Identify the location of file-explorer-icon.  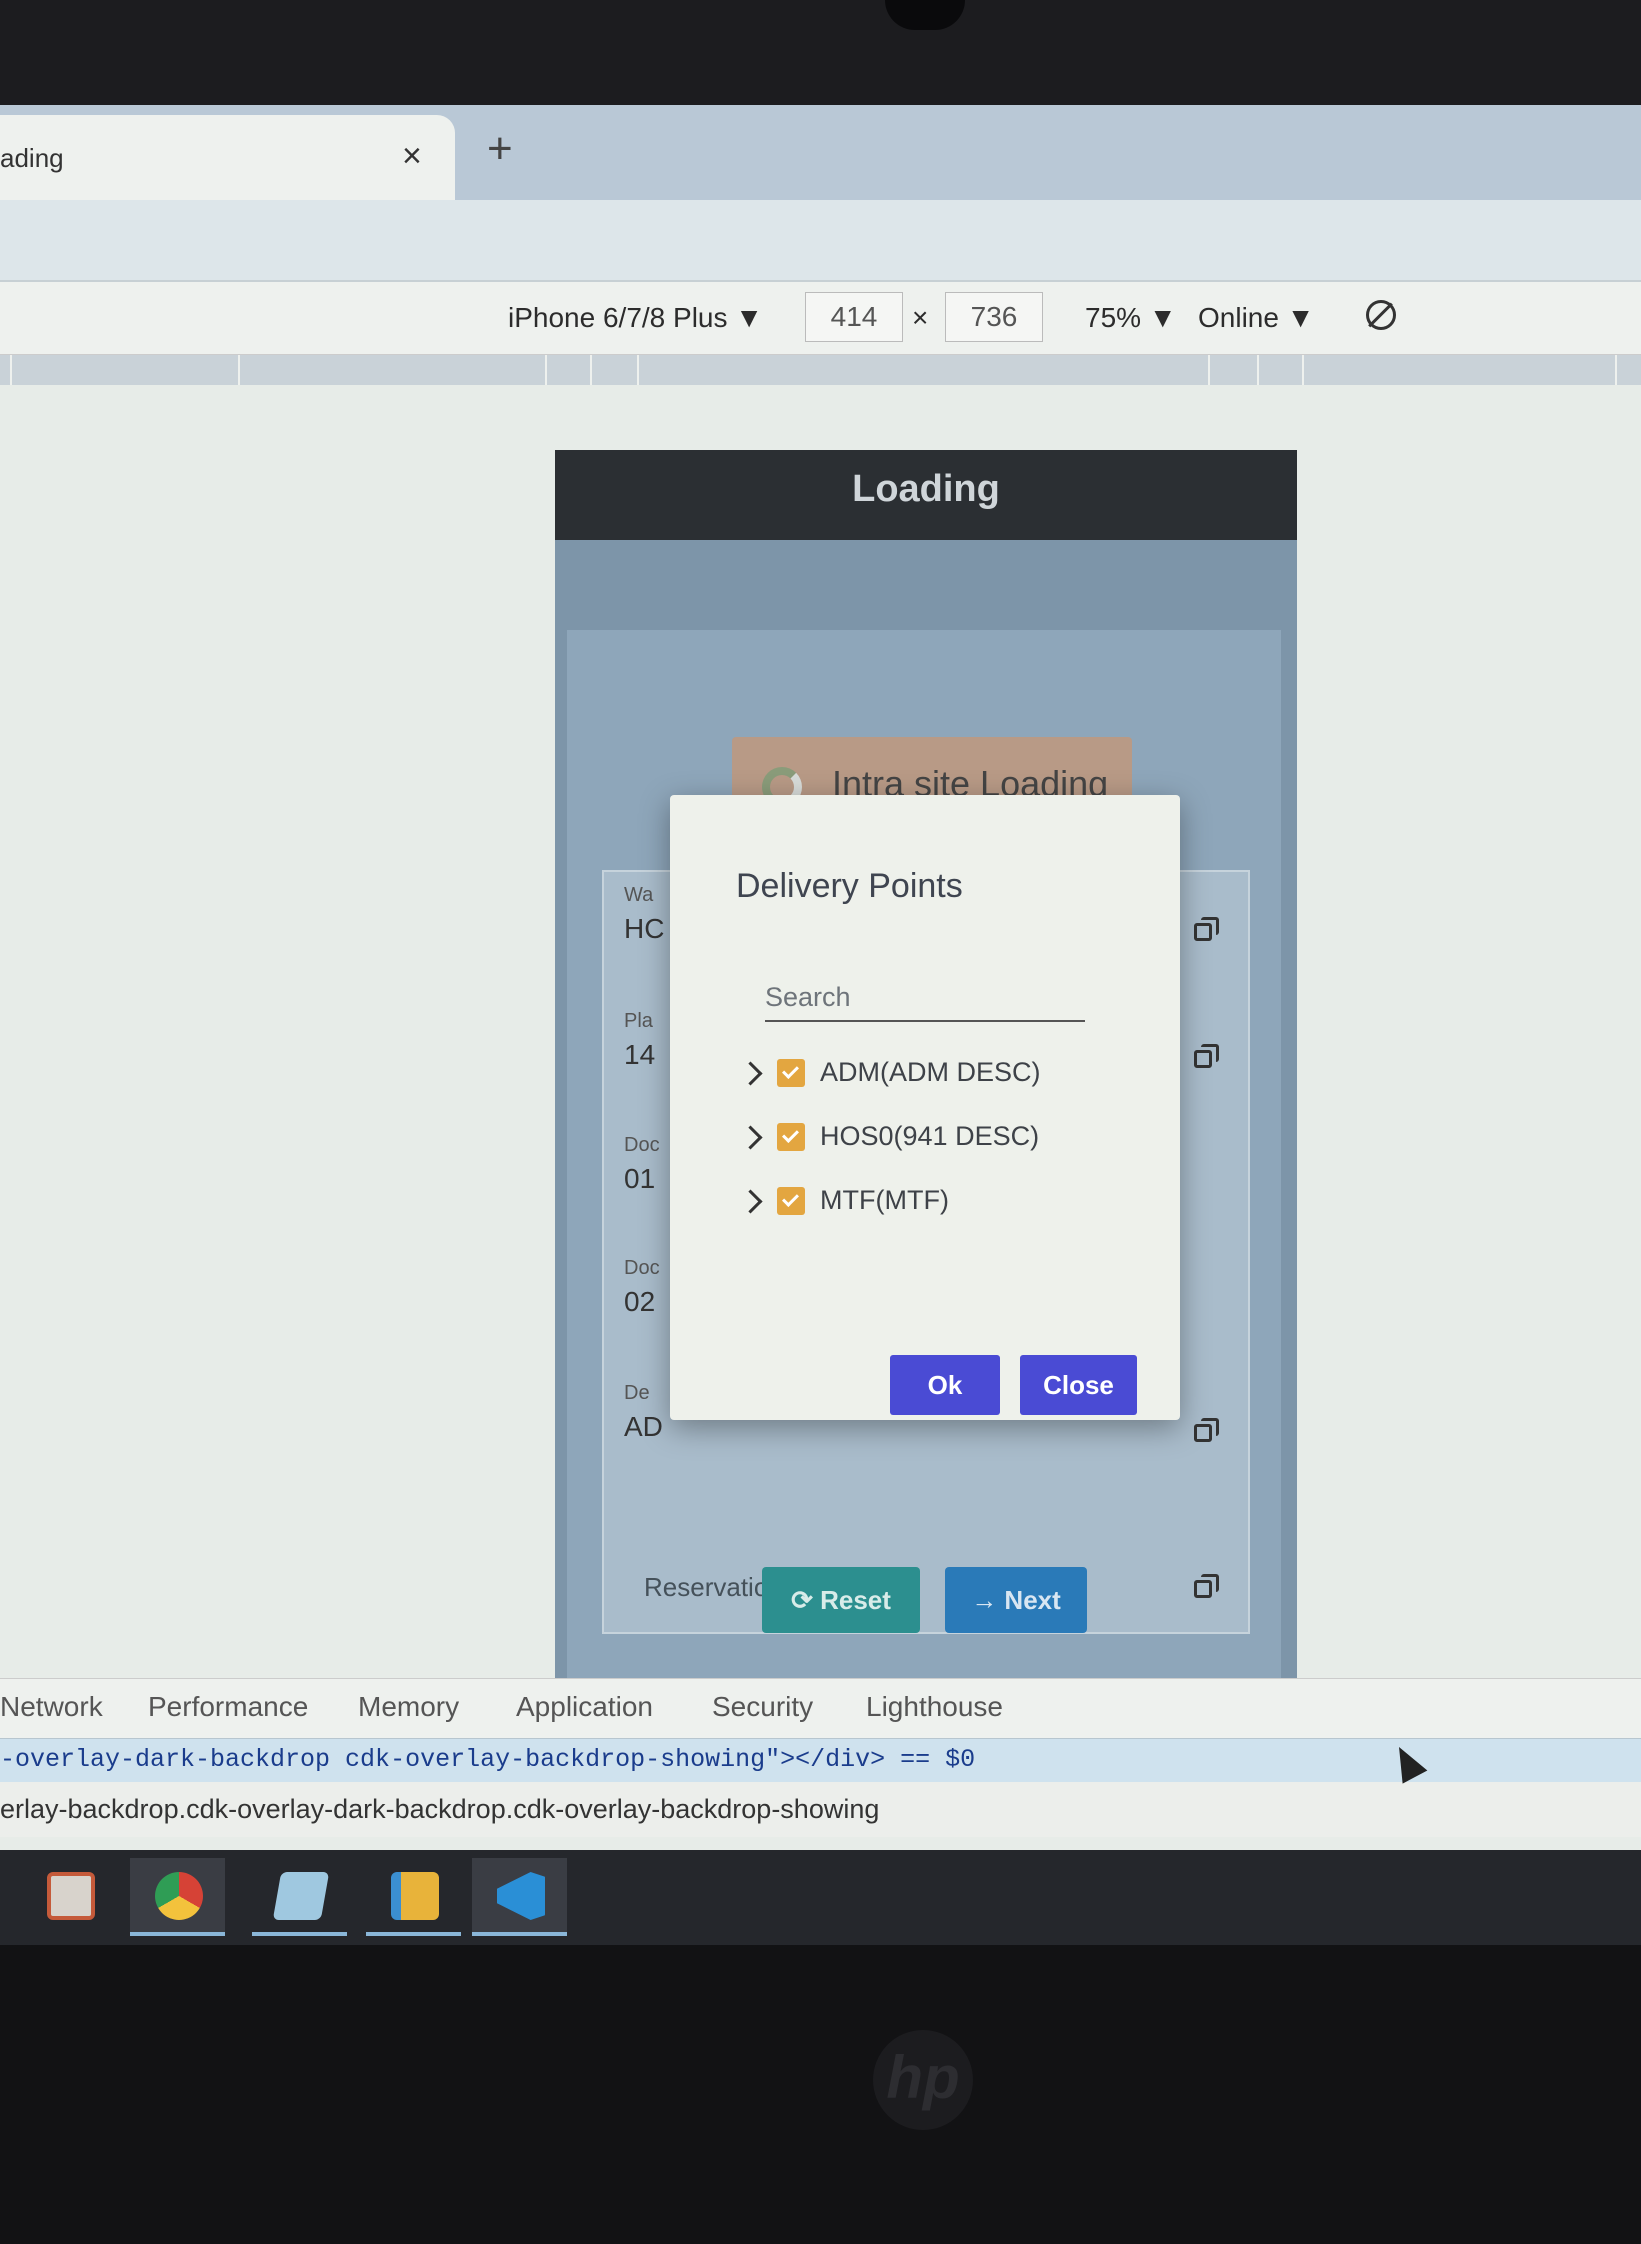
(415, 1896).